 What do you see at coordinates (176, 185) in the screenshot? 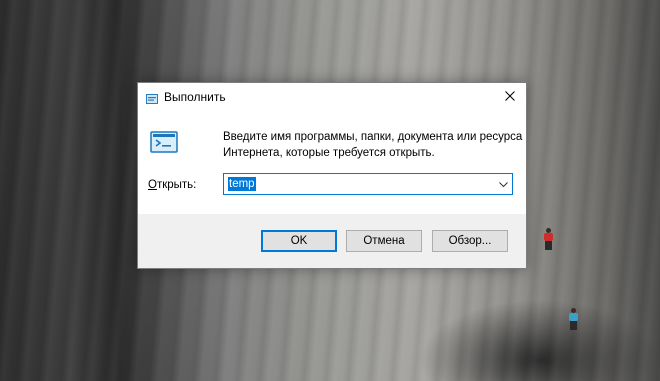
I see `open-label-text: ткрыть:` at bounding box center [176, 185].